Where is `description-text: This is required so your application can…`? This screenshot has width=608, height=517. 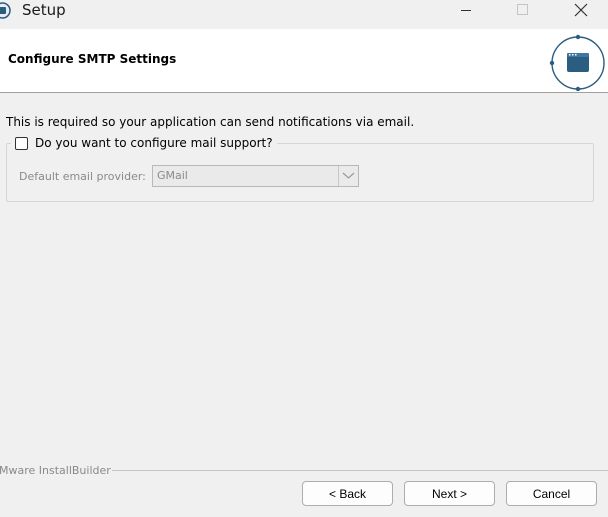
description-text: This is required so your application can… is located at coordinates (210, 122).